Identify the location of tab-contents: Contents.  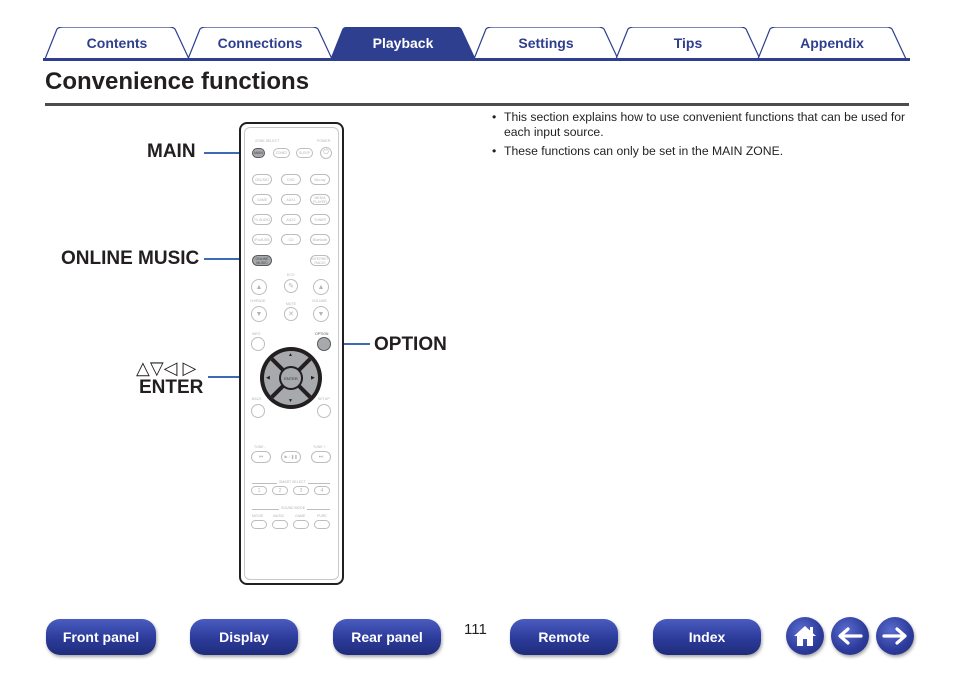
(117, 43).